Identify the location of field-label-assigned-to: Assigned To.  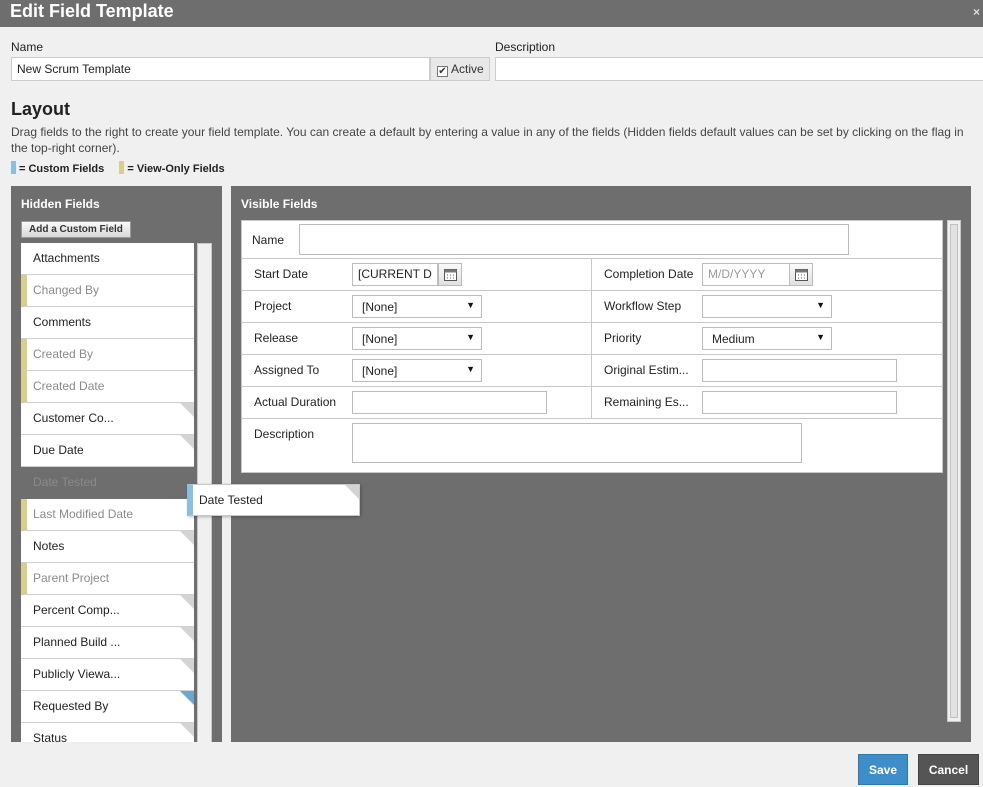
(287, 370).